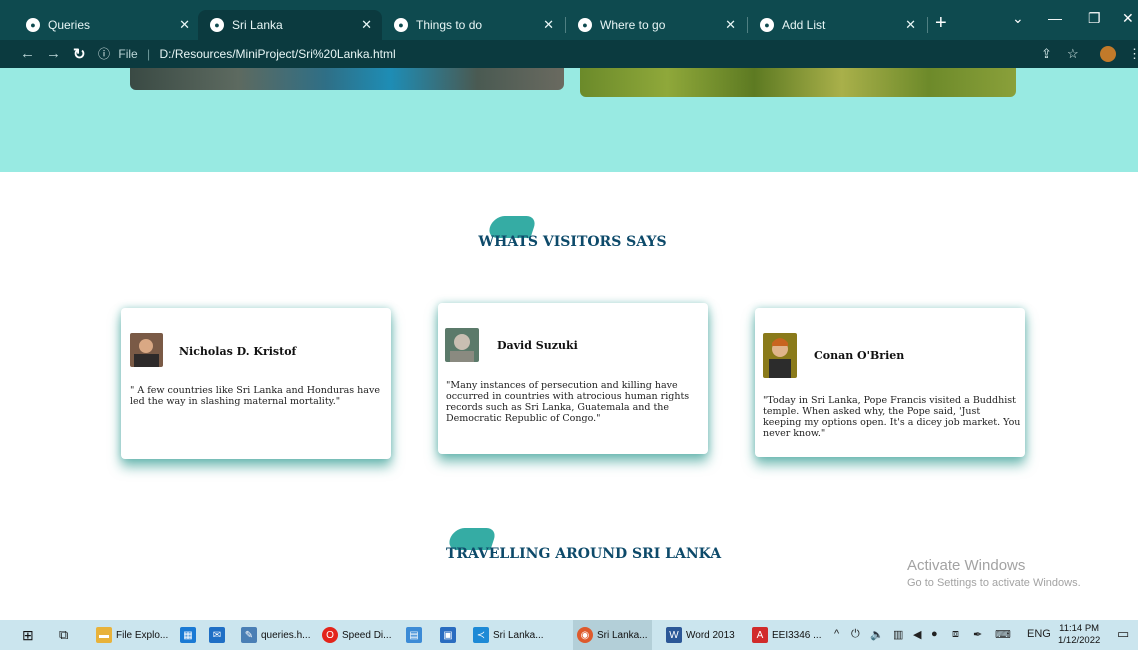  Describe the element at coordinates (917, 634) in the screenshot. I see `speaker-icon: ◀` at that location.